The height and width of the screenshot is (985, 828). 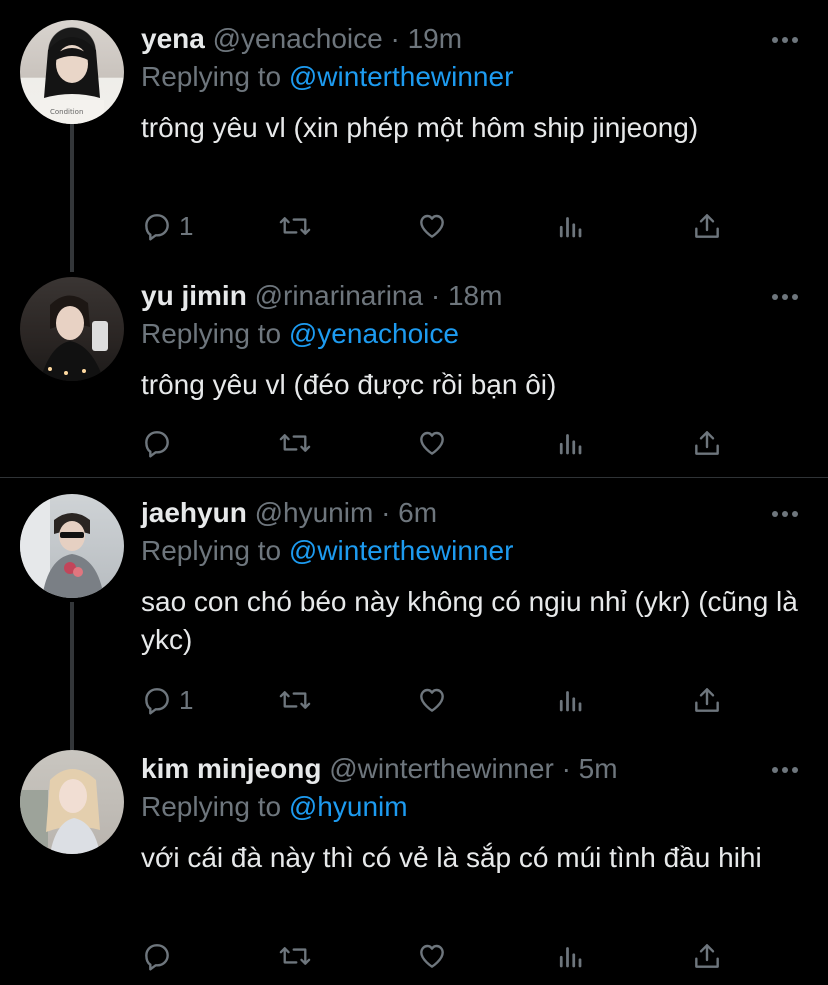 I want to click on replying-to: Replying to @yenachoice, so click(x=300, y=334).